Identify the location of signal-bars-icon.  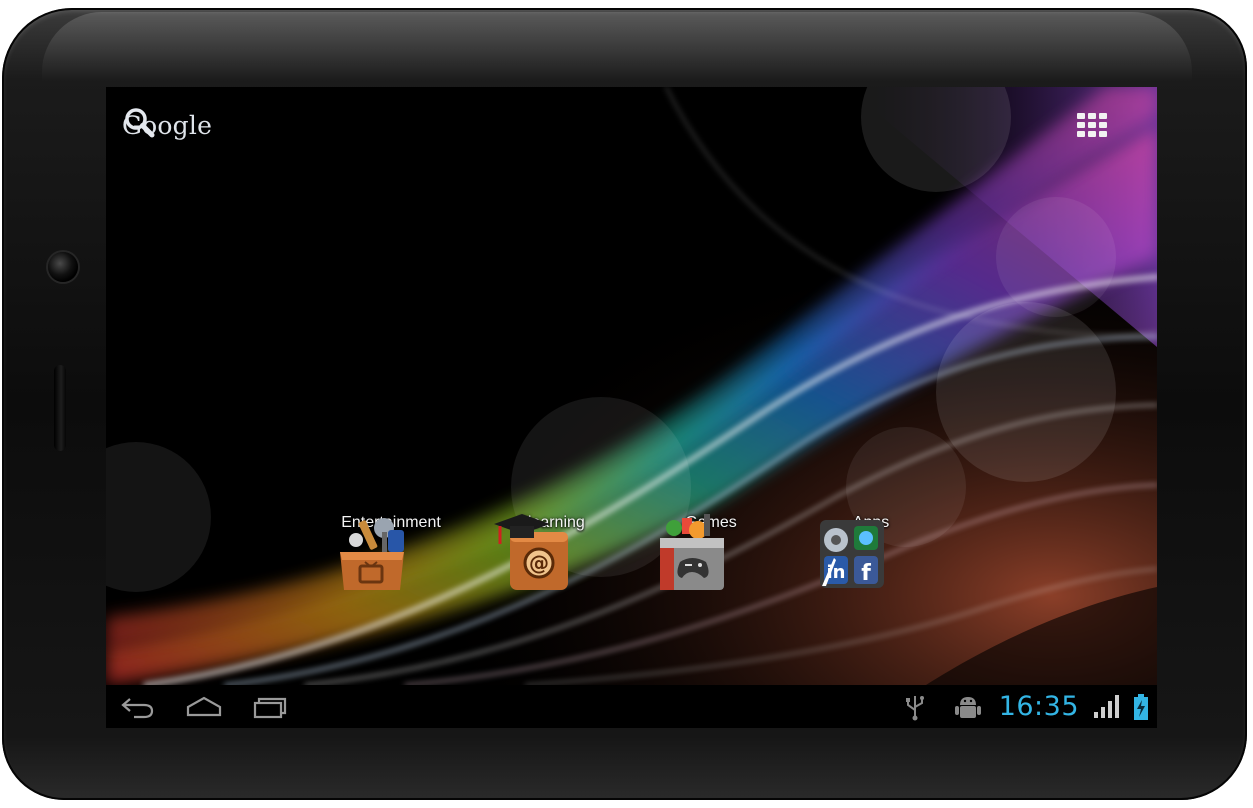
(1107, 707).